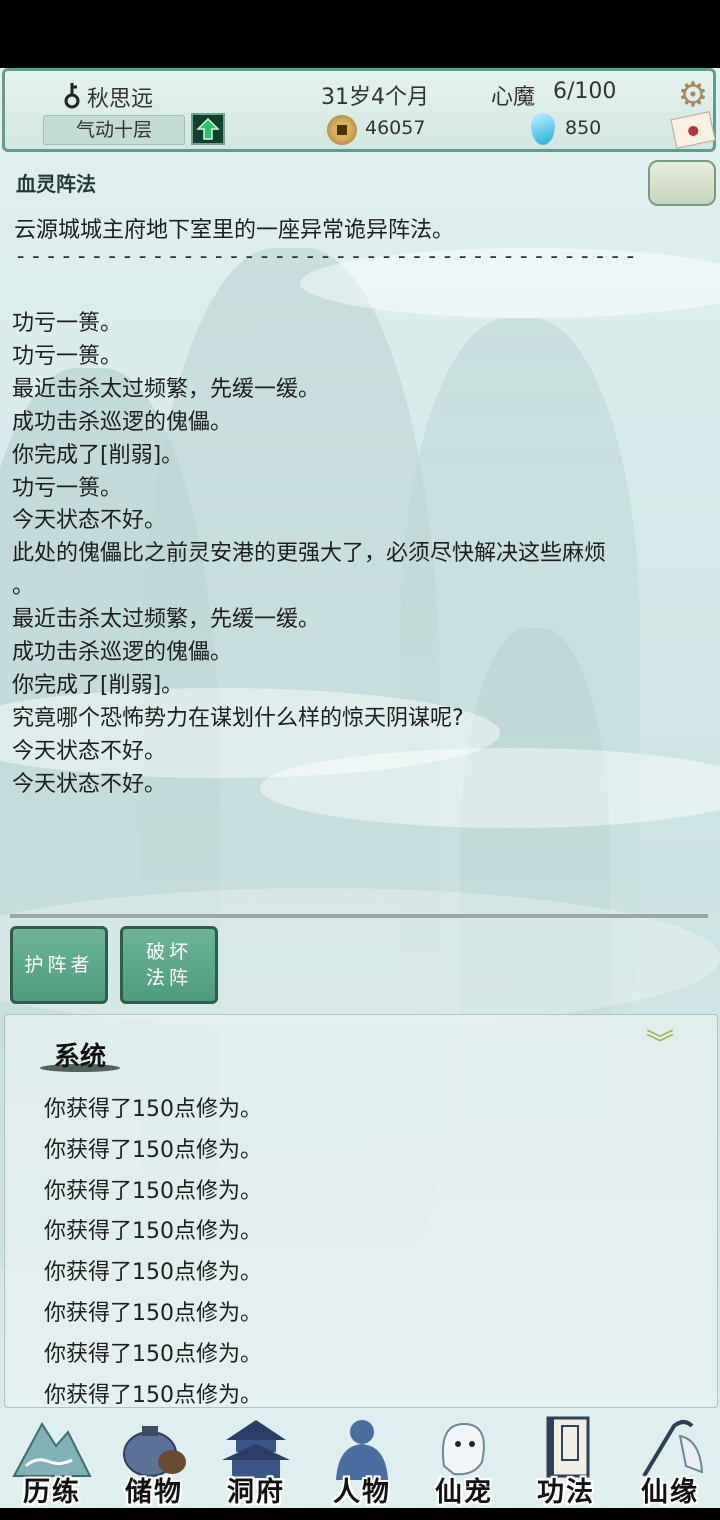 The width and height of the screenshot is (720, 1520). What do you see at coordinates (52, 1492) in the screenshot?
I see `nav-label: 历练` at bounding box center [52, 1492].